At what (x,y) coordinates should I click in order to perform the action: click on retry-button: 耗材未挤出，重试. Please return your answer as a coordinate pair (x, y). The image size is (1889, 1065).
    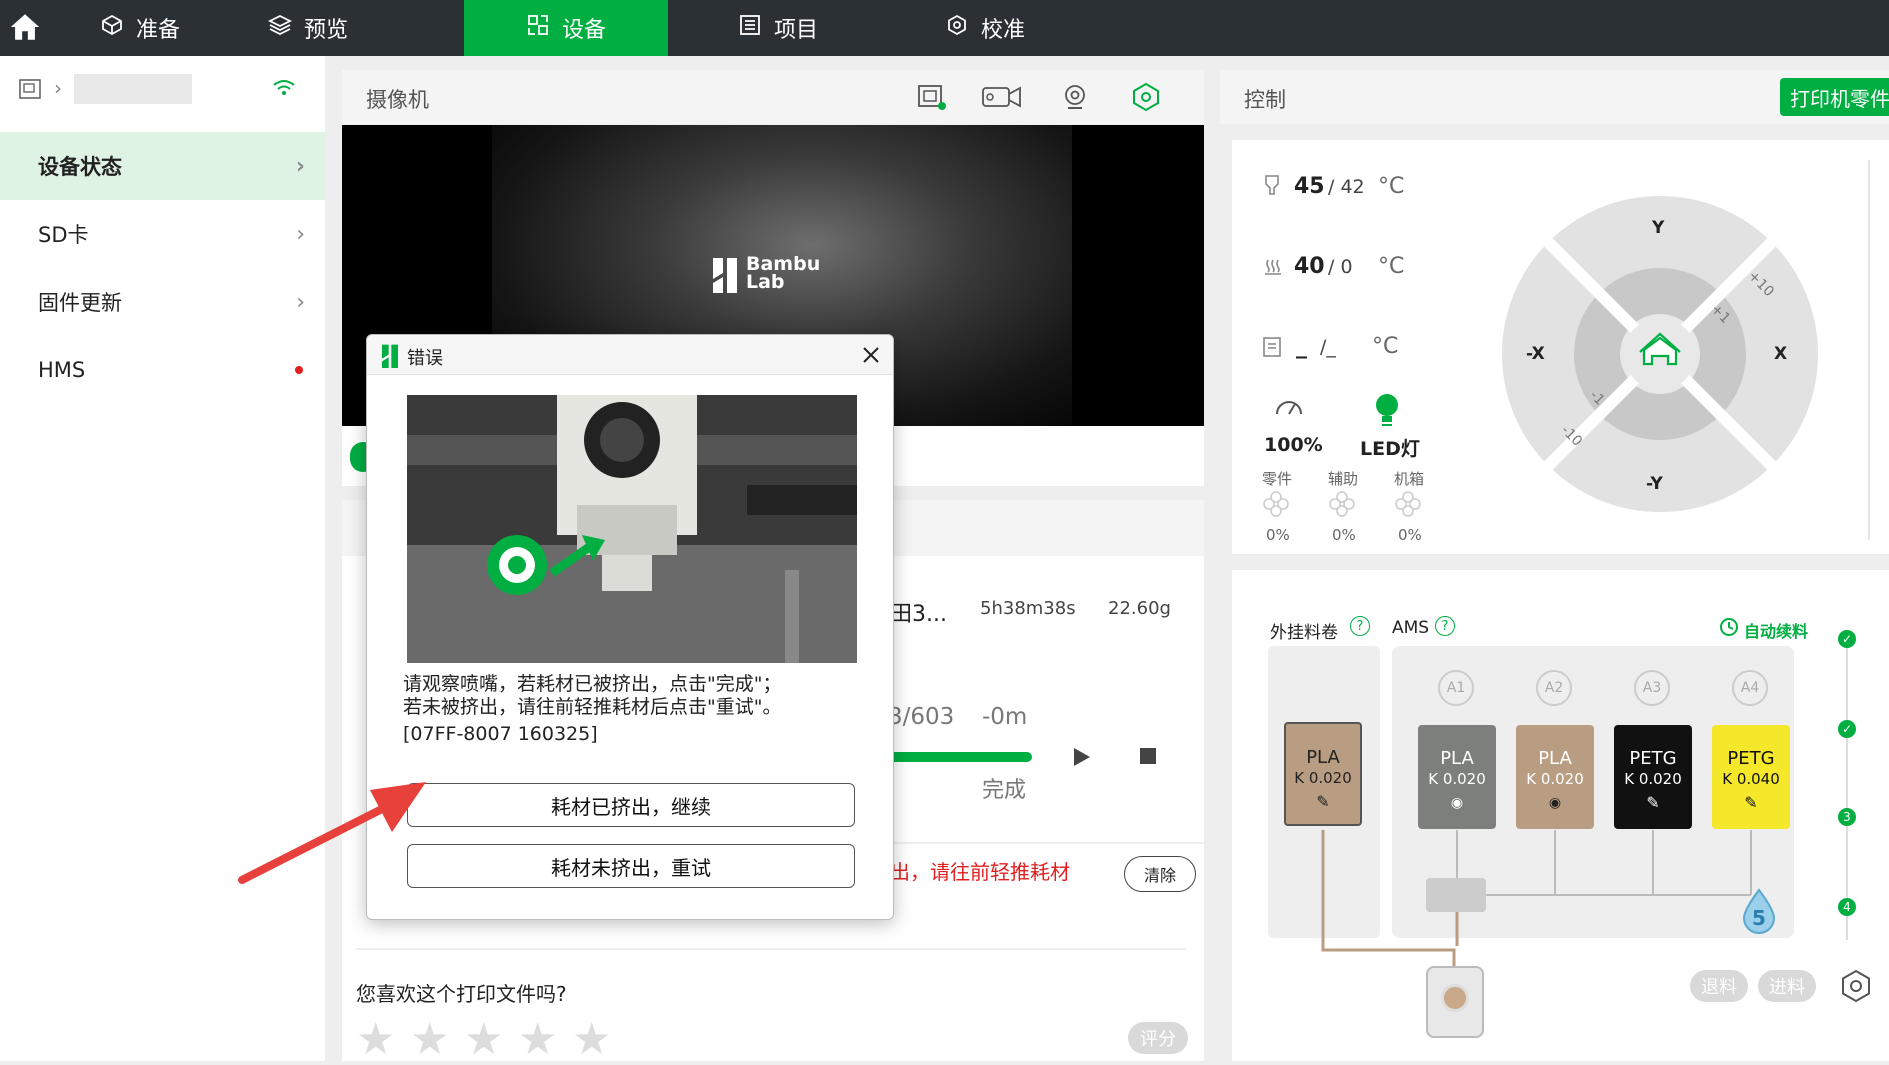
    Looking at the image, I should click on (631, 866).